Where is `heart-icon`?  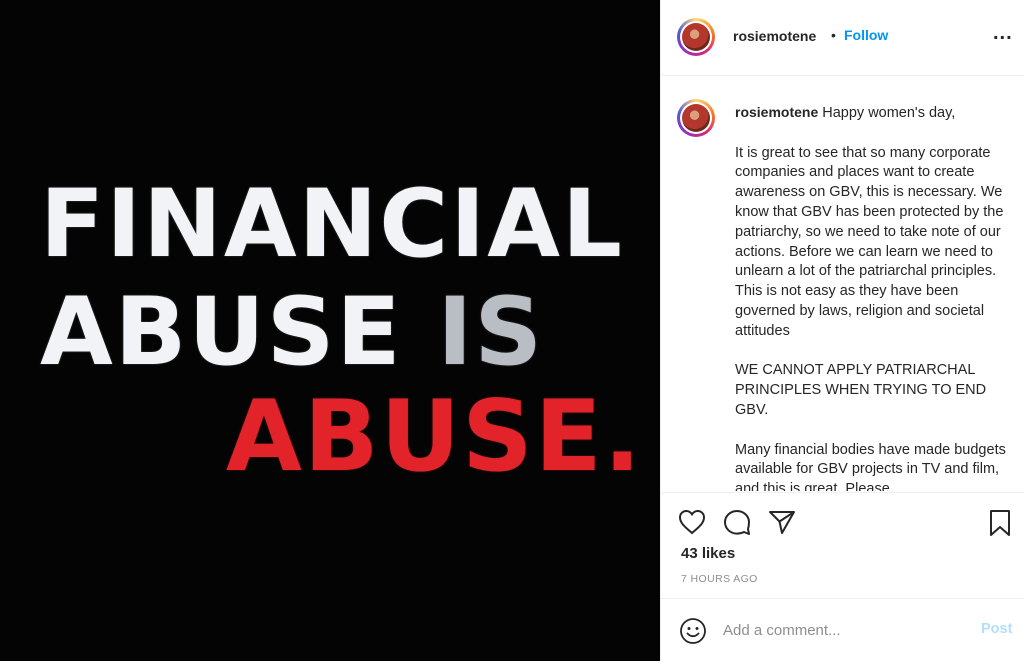
heart-icon is located at coordinates (692, 522).